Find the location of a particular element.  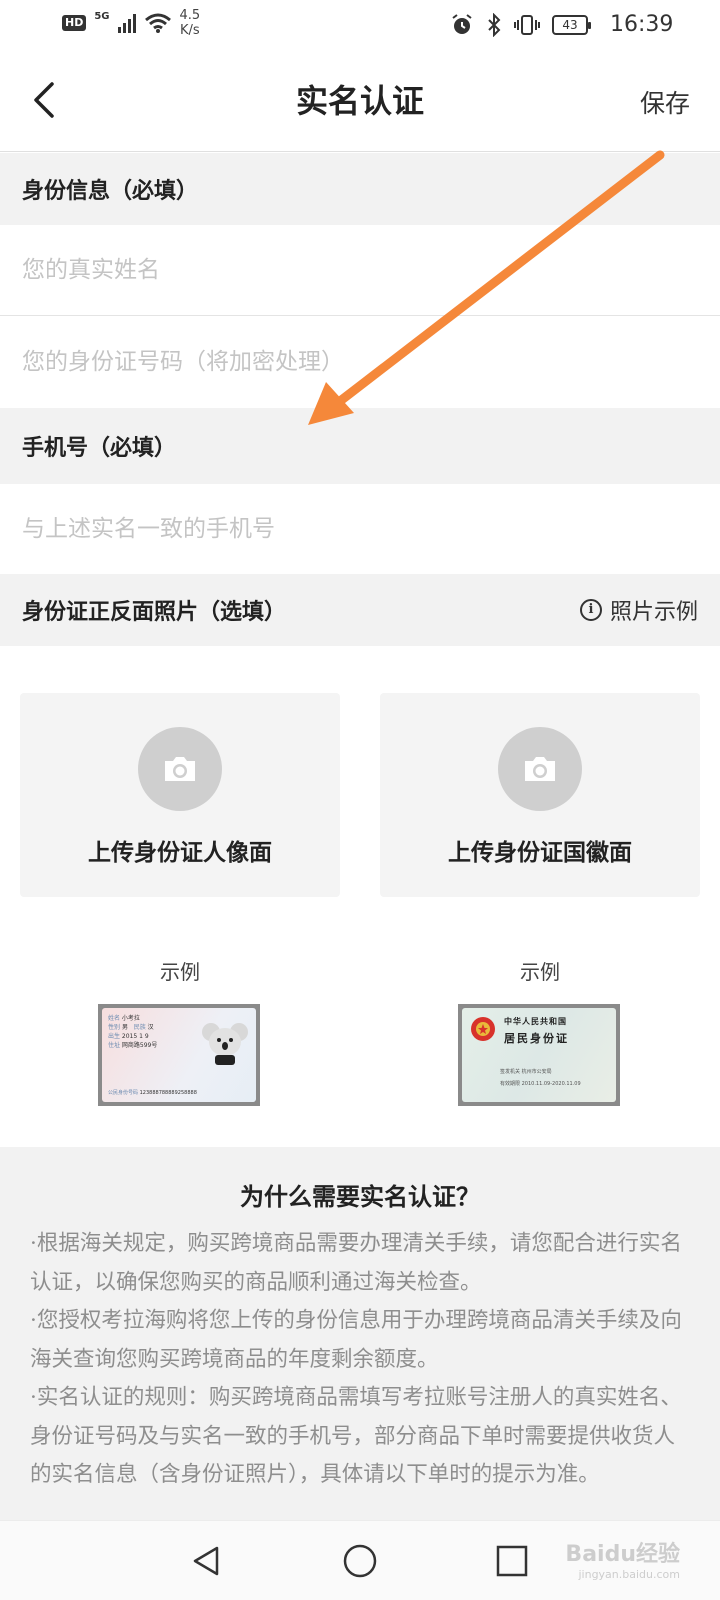

sample-id-label: 公民身份号码 is located at coordinates (123, 1093).